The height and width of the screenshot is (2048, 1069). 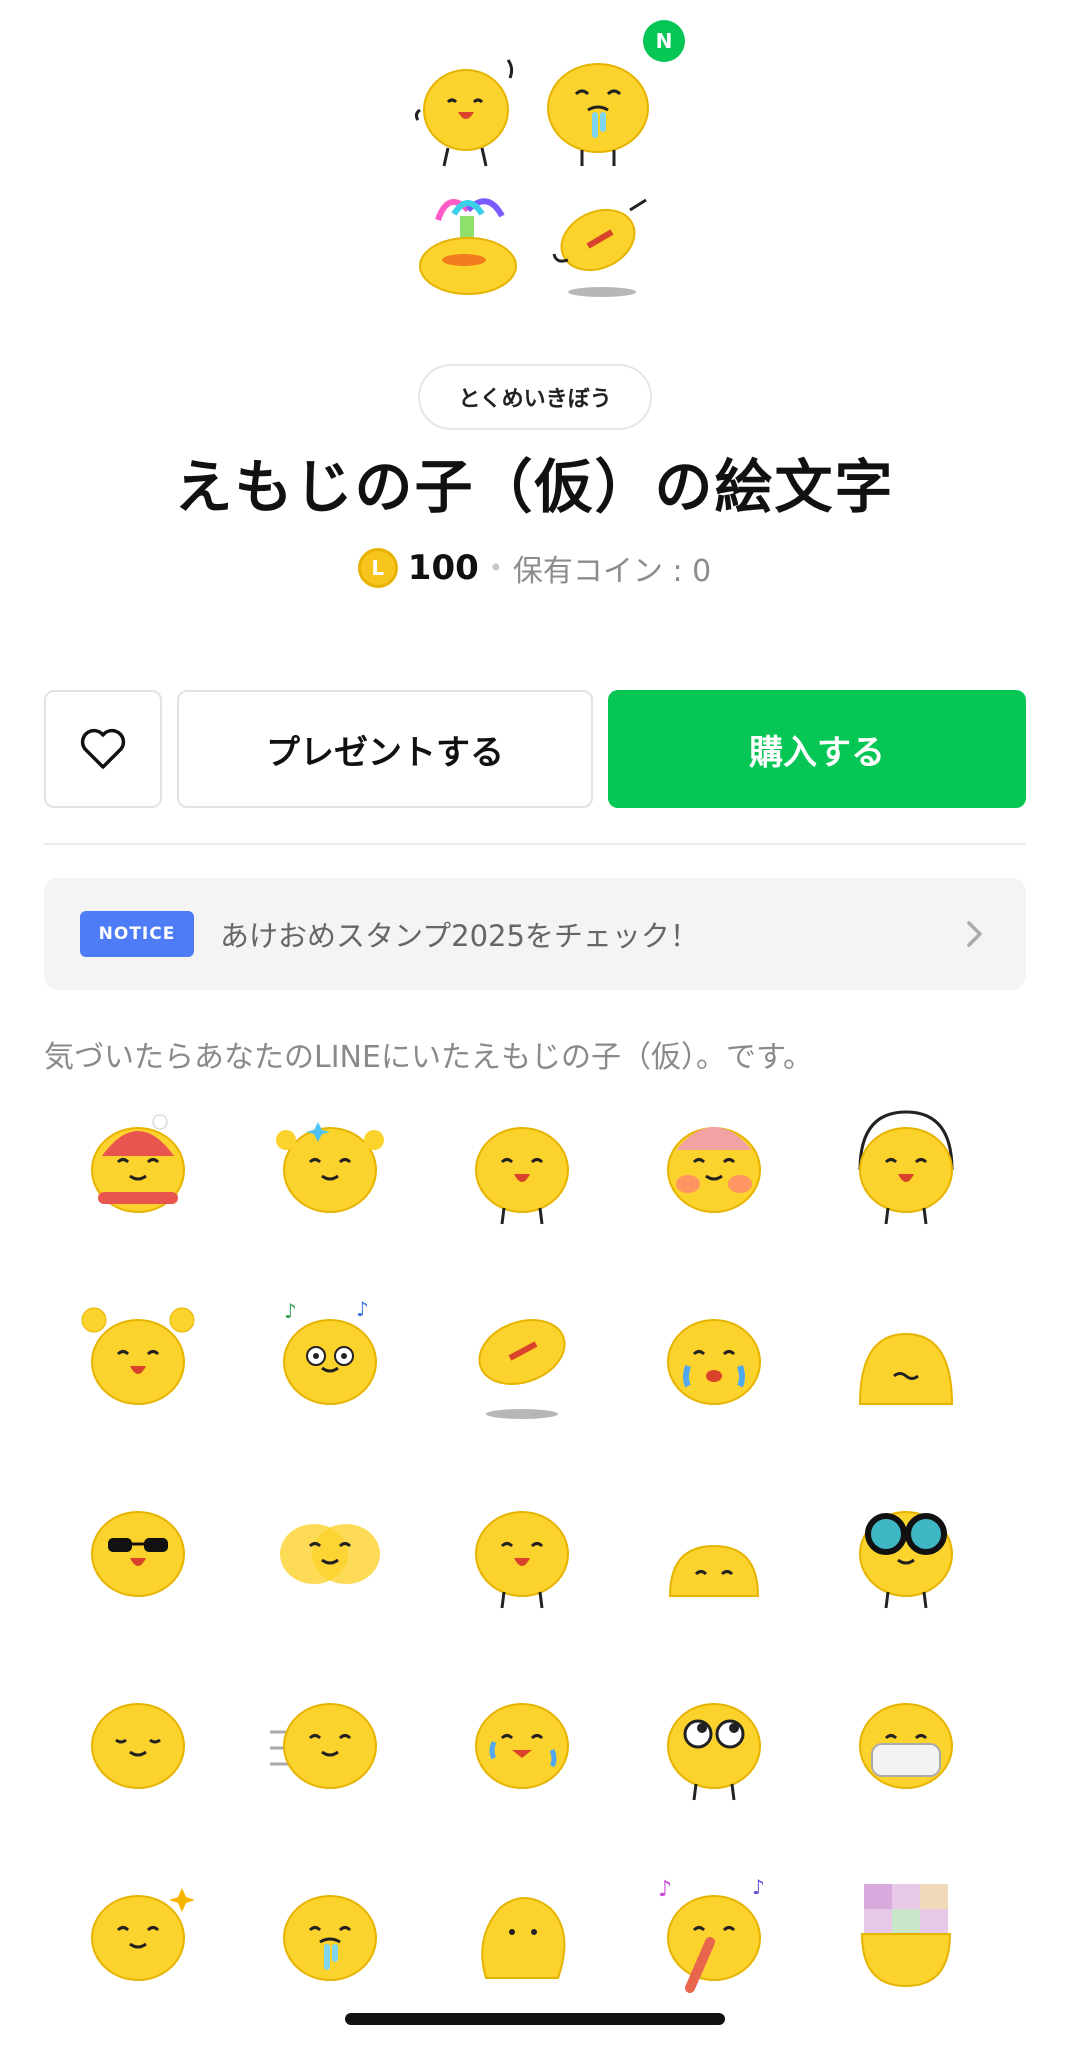 What do you see at coordinates (138, 1554) in the screenshot?
I see `sunglasses-point-emoji-icon` at bounding box center [138, 1554].